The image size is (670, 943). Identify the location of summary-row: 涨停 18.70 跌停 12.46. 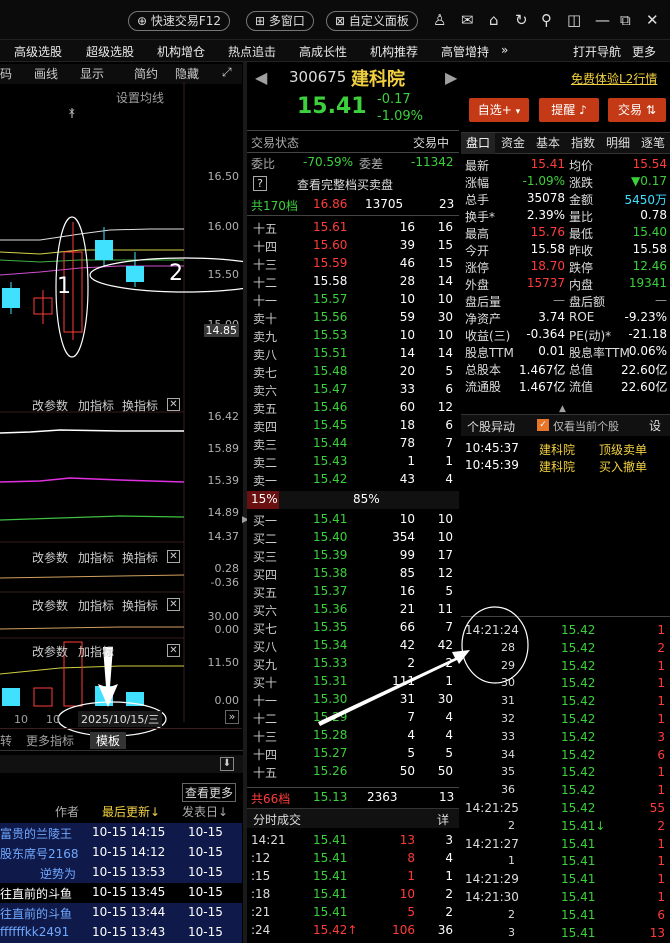
(565, 267).